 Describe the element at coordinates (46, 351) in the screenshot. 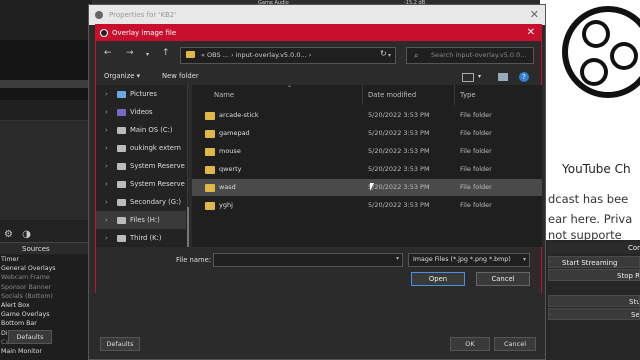

I see `source-item: Main Monitor` at that location.